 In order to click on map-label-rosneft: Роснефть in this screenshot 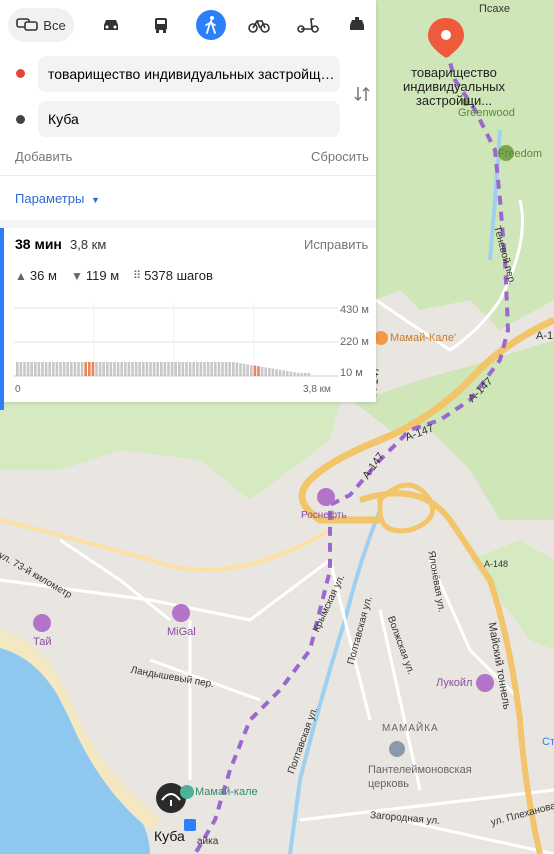, I will do `click(324, 515)`.